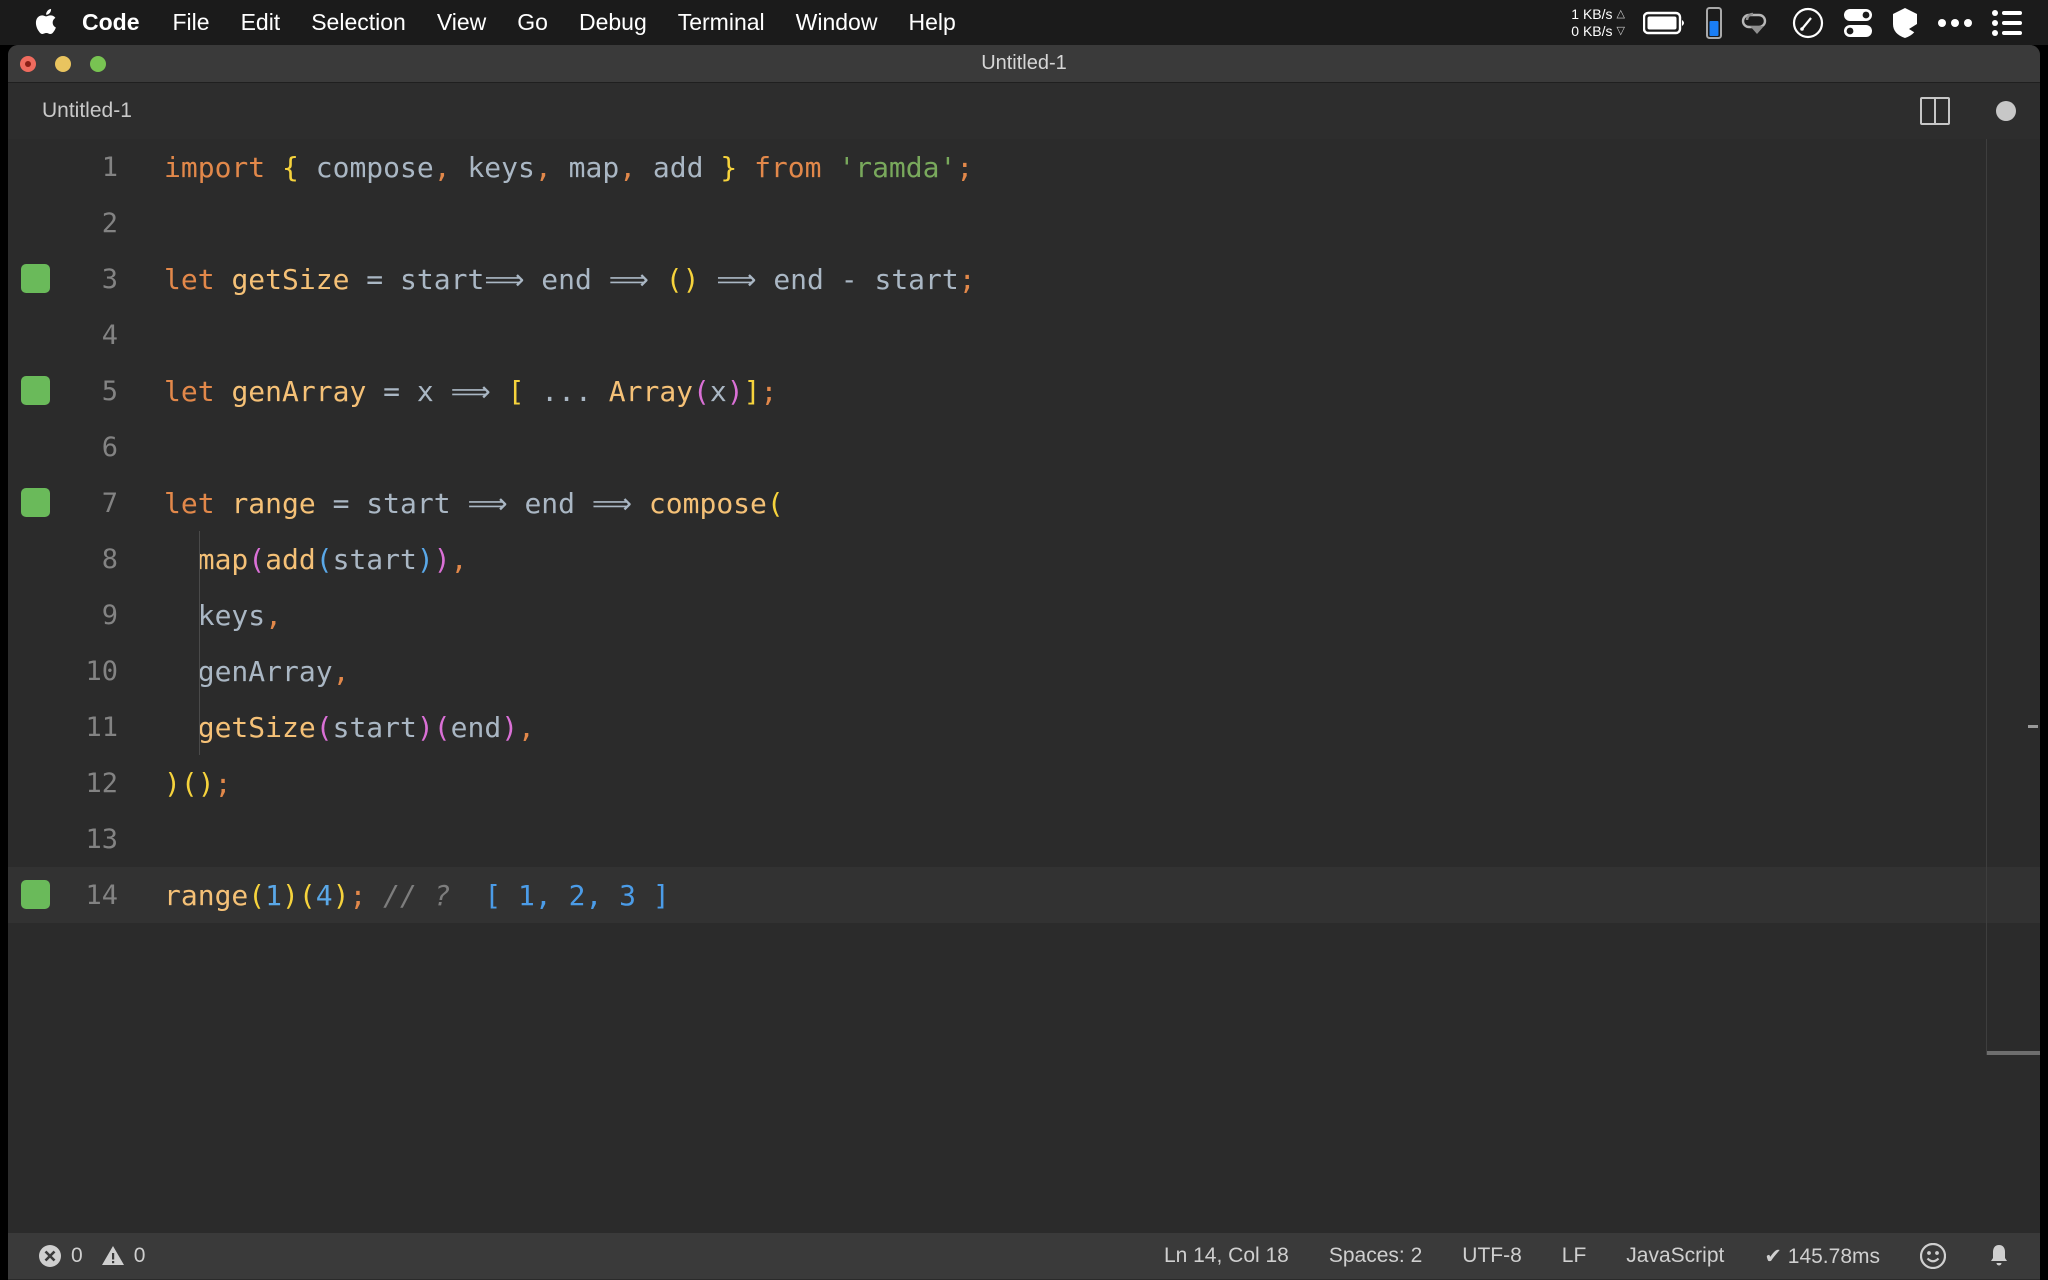 This screenshot has width=2048, height=1280. I want to click on menu-file: File, so click(191, 22).